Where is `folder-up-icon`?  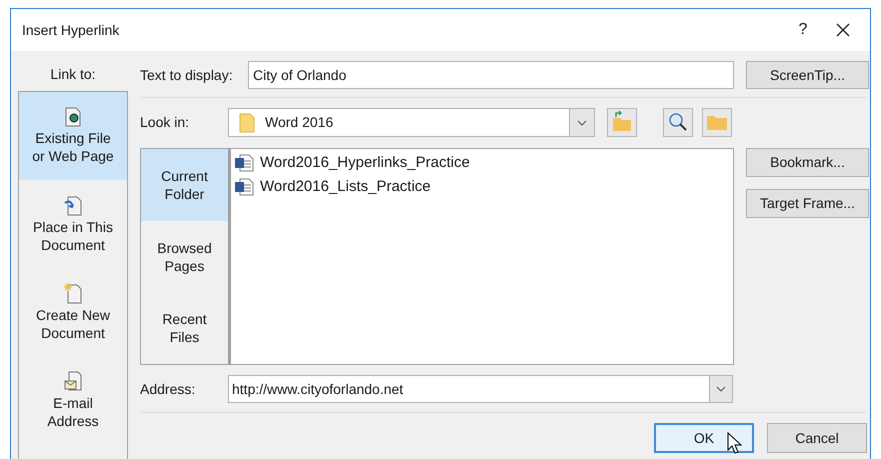 folder-up-icon is located at coordinates (622, 122).